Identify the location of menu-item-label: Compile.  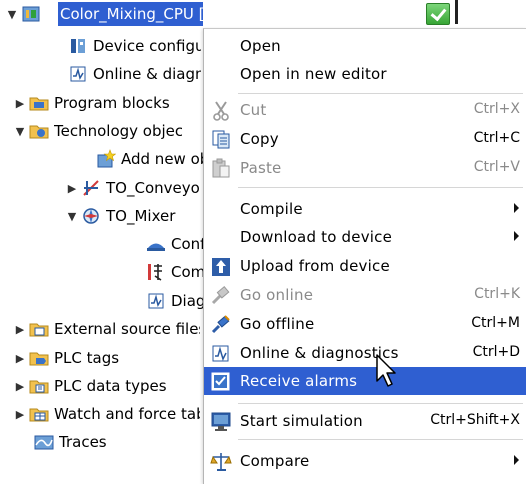
(271, 209).